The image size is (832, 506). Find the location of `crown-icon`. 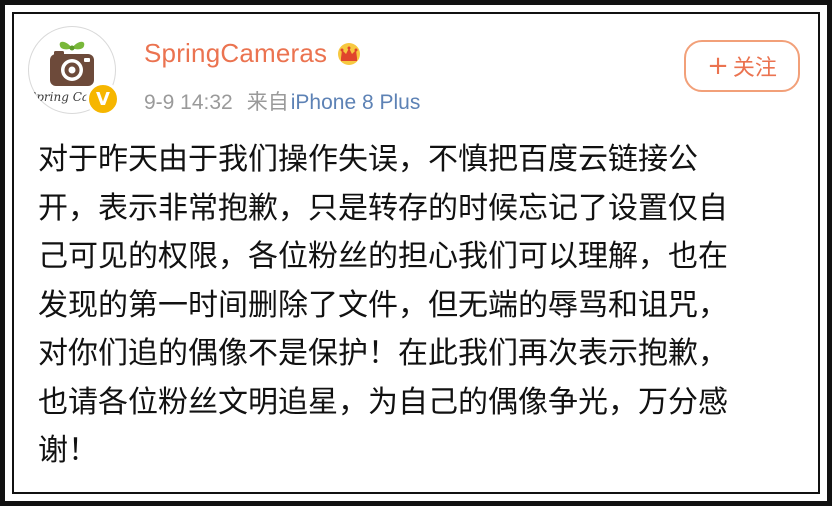

crown-icon is located at coordinates (349, 54).